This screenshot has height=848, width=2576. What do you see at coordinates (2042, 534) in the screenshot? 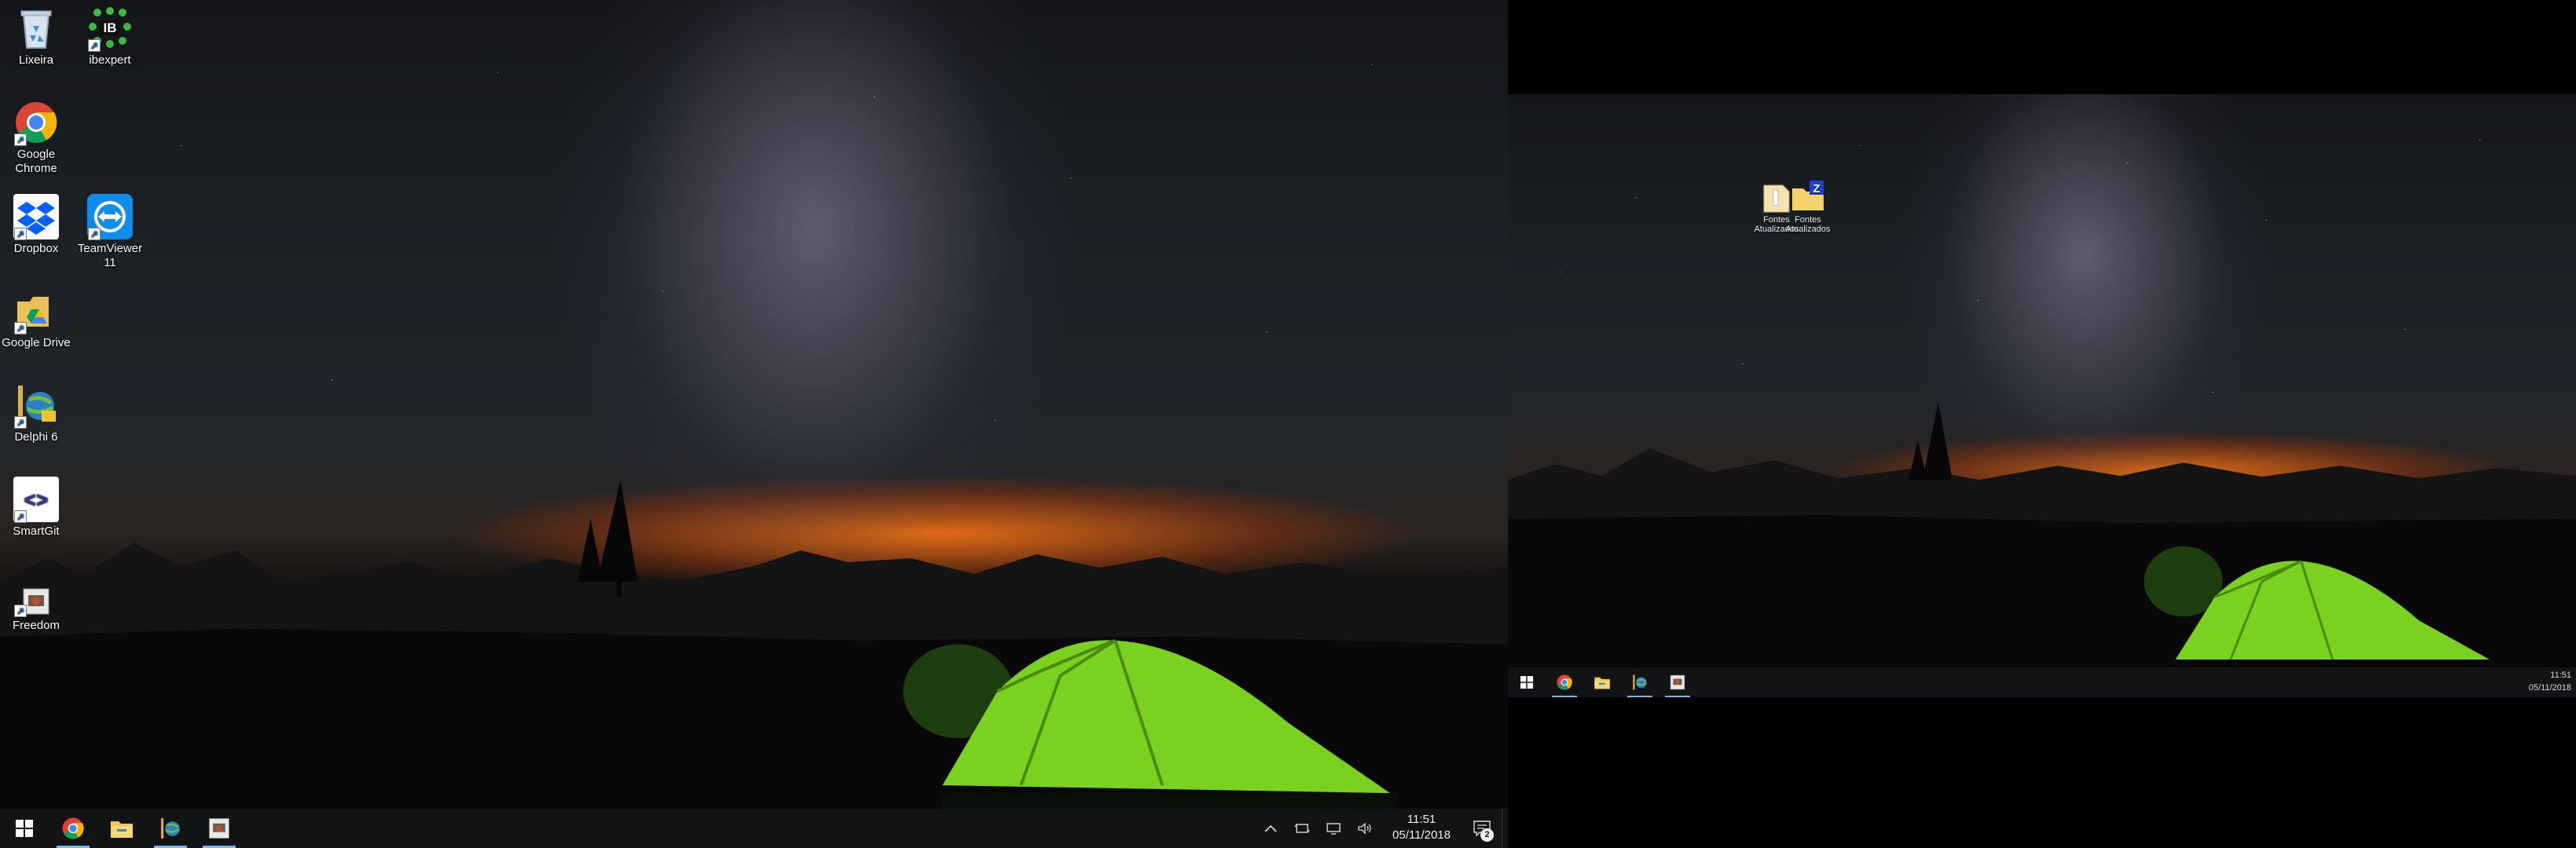
I see `wallpaper-landscape` at bounding box center [2042, 534].